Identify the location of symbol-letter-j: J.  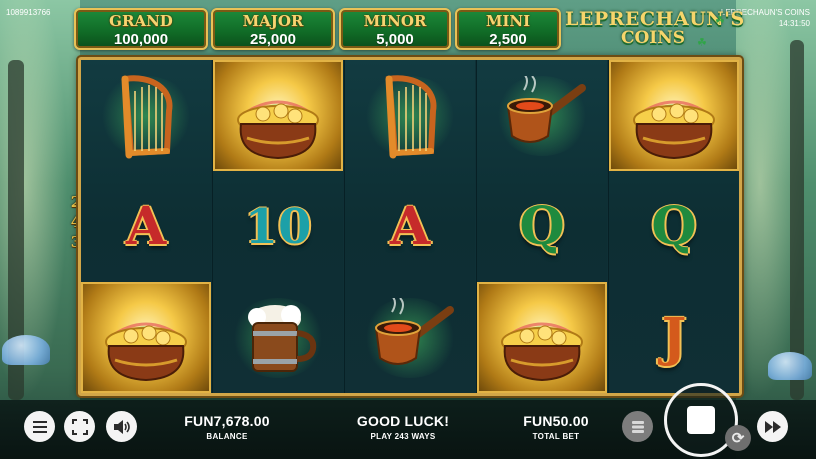
(674, 337).